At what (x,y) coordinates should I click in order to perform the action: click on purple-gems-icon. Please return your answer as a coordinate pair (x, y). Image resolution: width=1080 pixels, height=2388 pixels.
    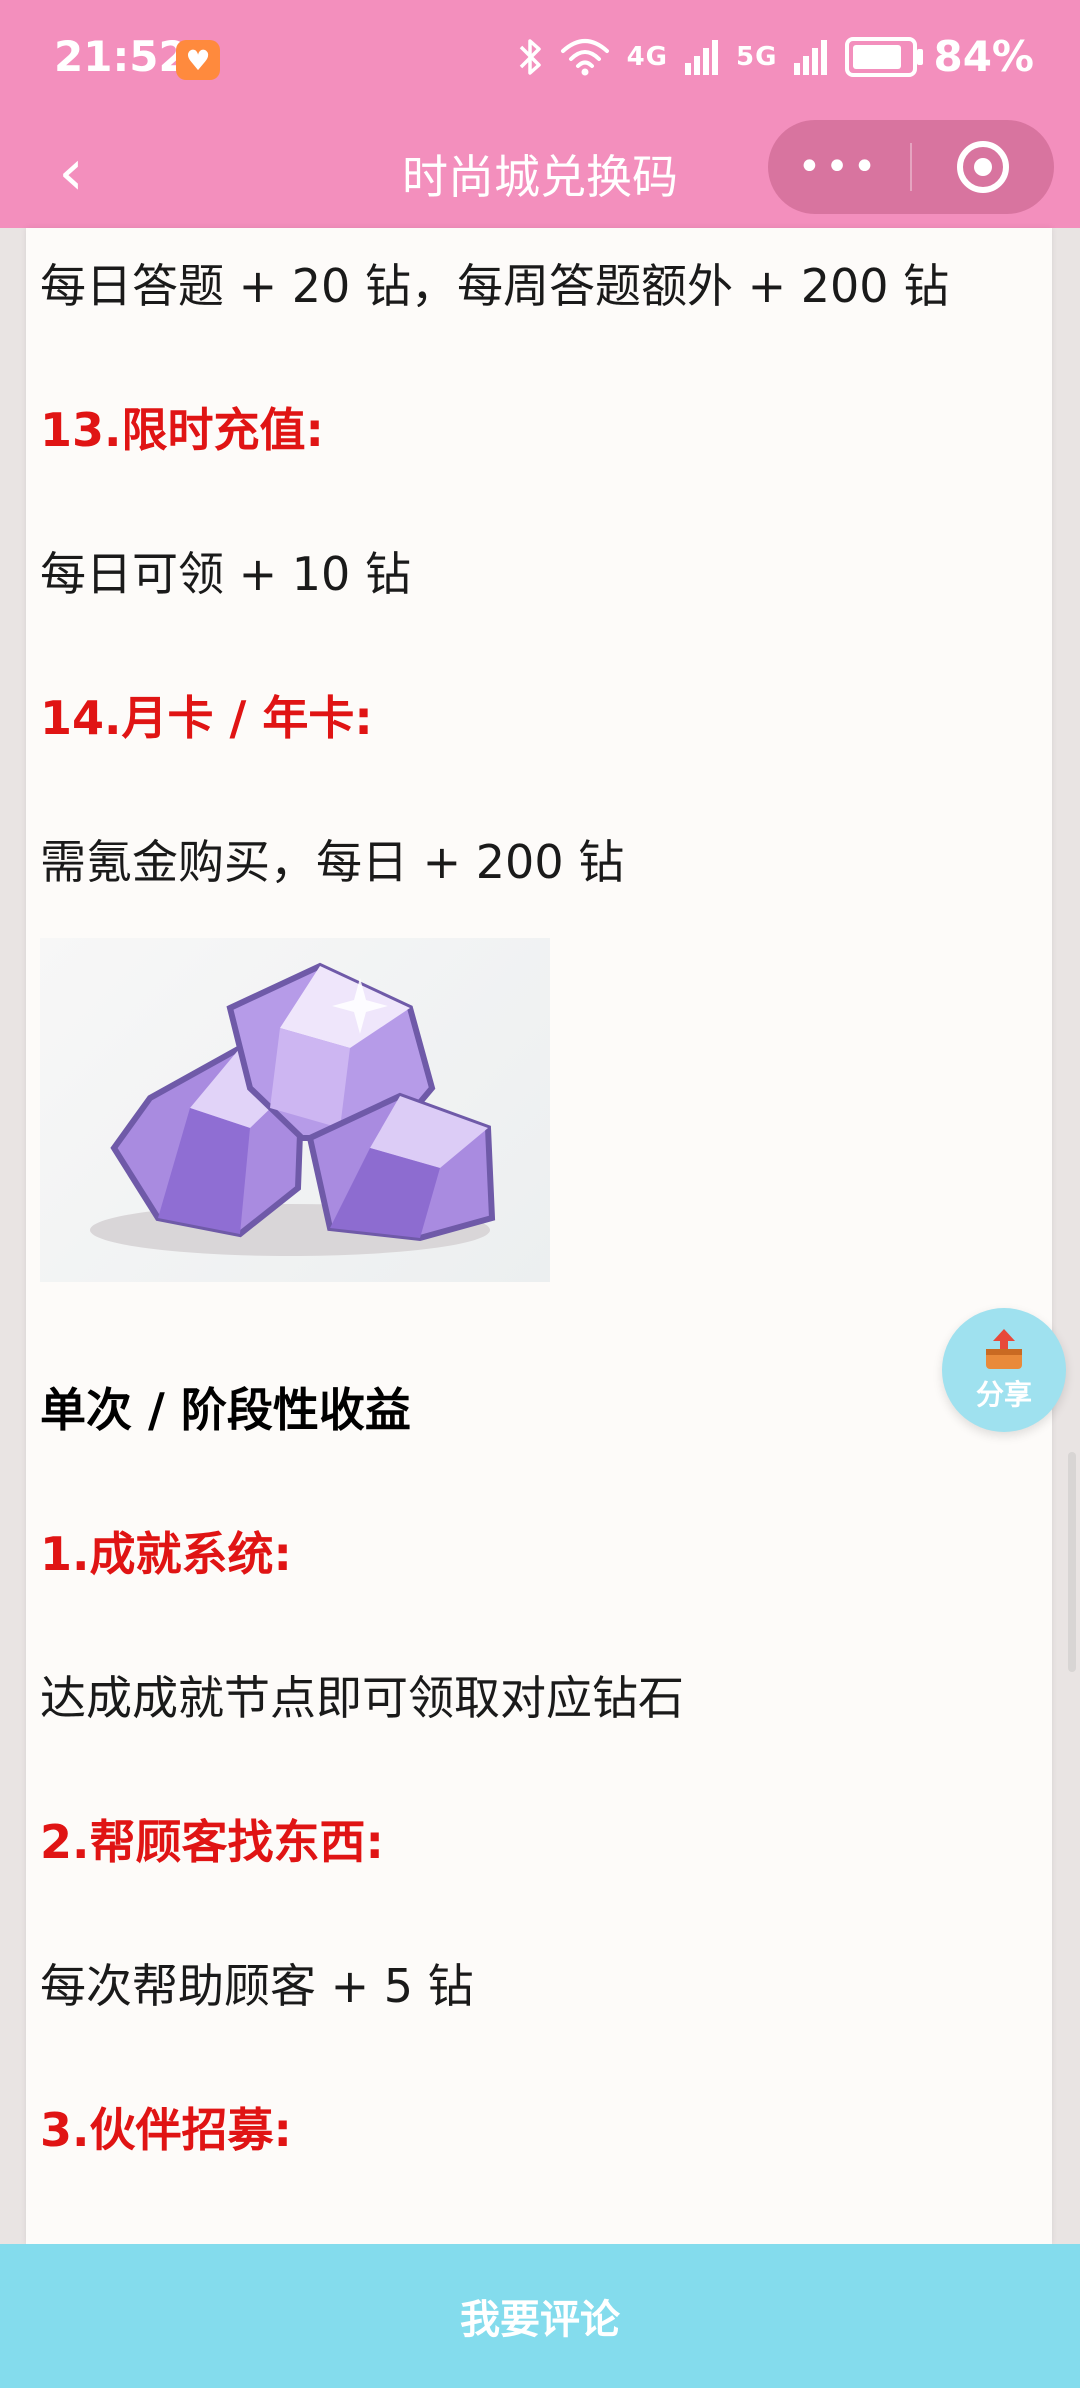
    Looking at the image, I should click on (293, 1109).